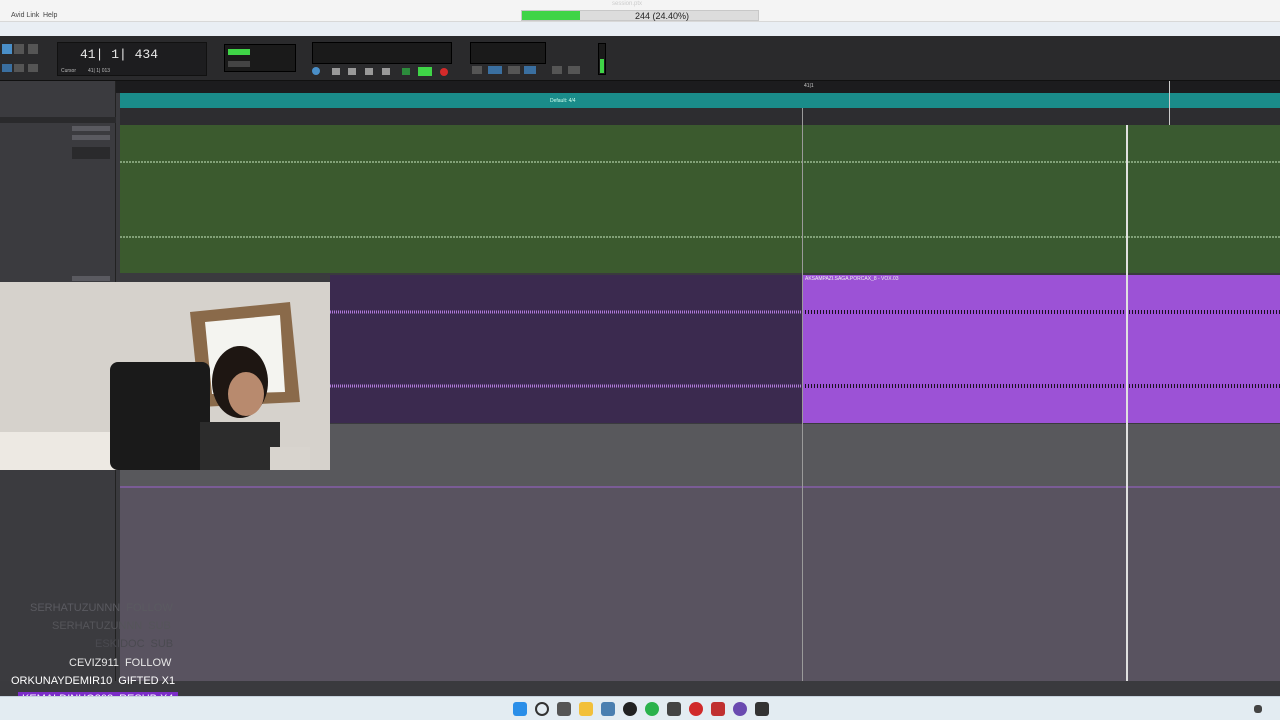  What do you see at coordinates (495, 70) in the screenshot?
I see `metronome-icon` at bounding box center [495, 70].